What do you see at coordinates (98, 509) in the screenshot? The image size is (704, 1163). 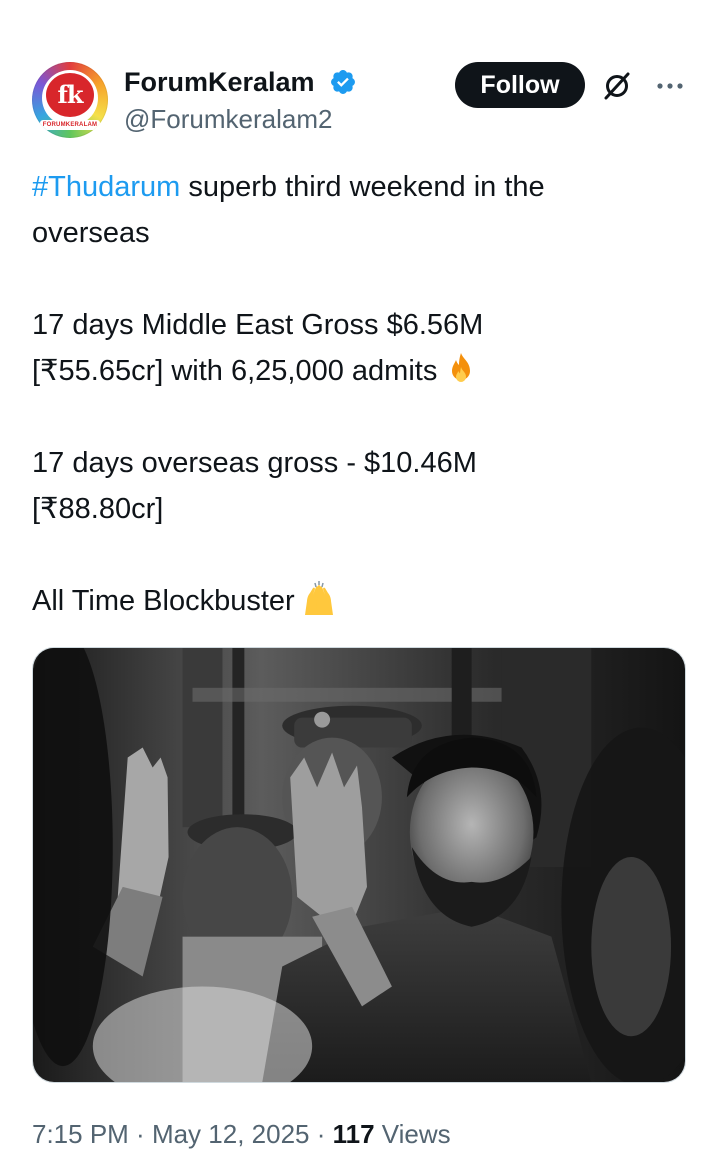 I see `tweet-line-6: [₹88.80cr]` at bounding box center [98, 509].